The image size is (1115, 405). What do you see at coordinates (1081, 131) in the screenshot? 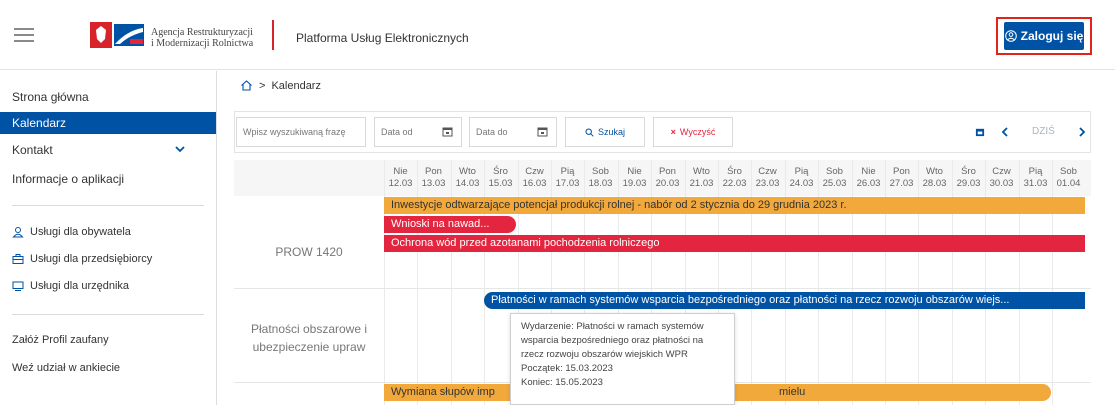
I see `chevron-right-icon` at bounding box center [1081, 131].